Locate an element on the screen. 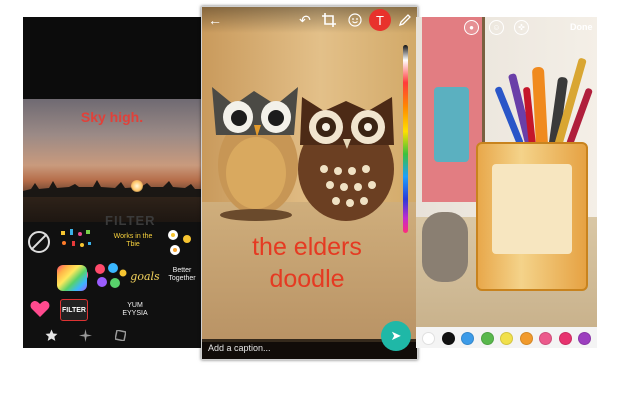  editor-toolbar: ← ↶ T is located at coordinates (309, 20).